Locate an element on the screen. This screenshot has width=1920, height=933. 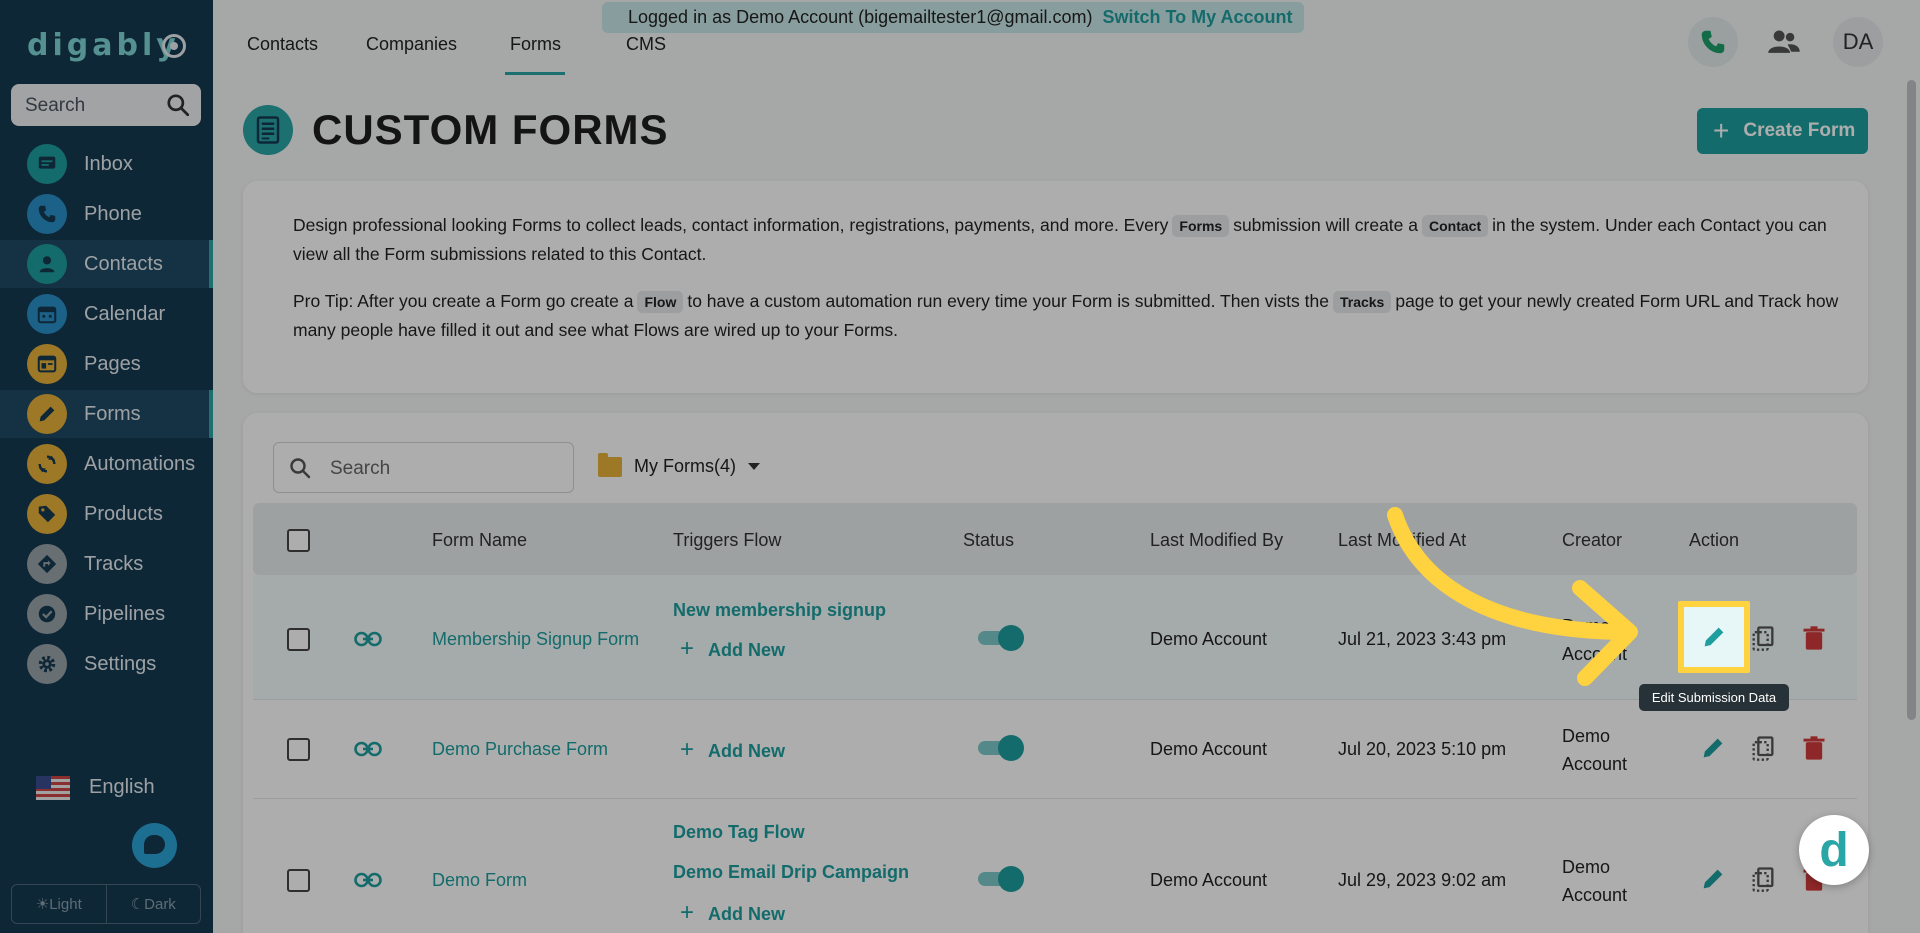
users-icon is located at coordinates (1784, 41).